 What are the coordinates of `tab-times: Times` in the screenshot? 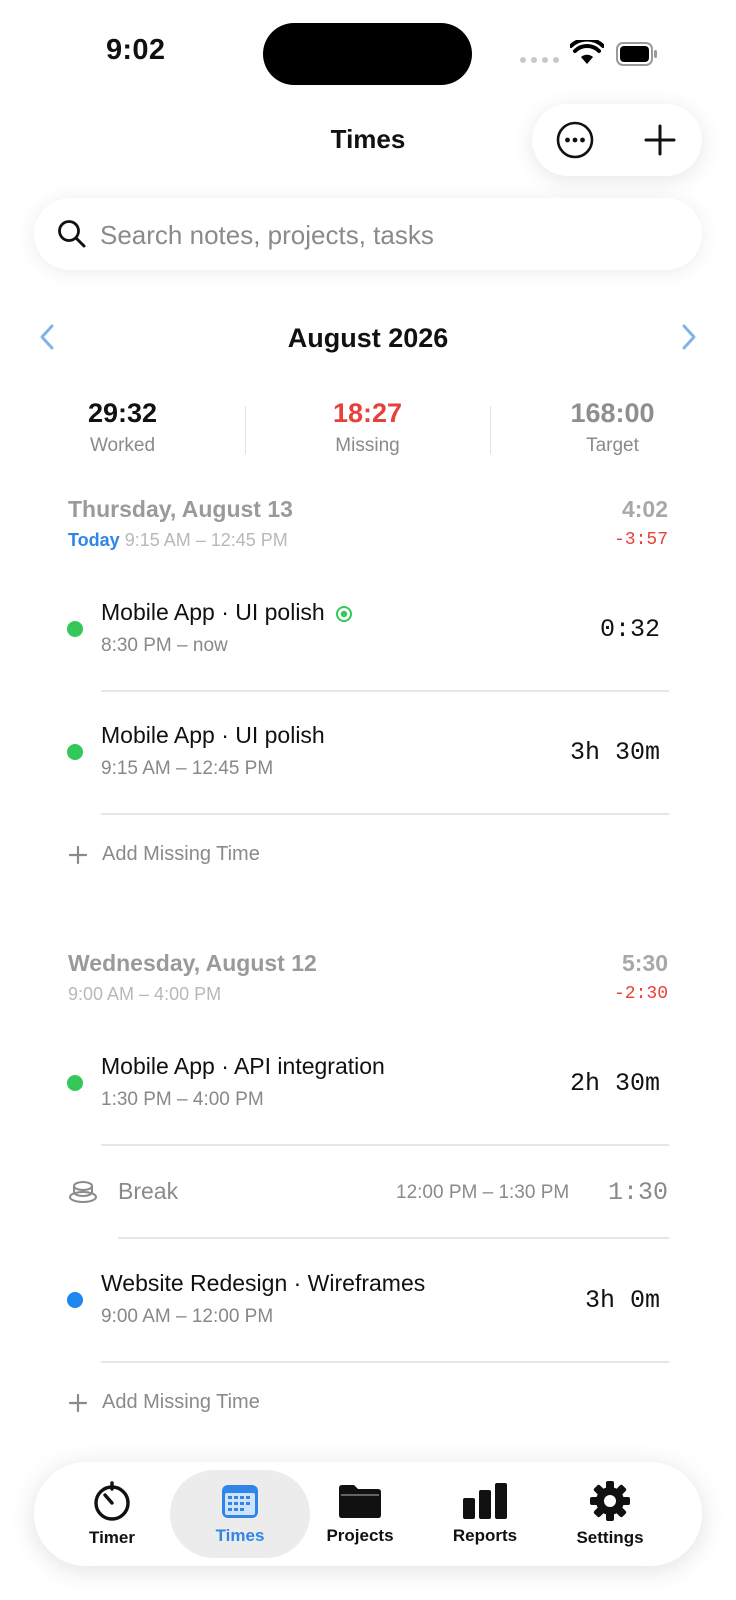 It's located at (240, 1514).